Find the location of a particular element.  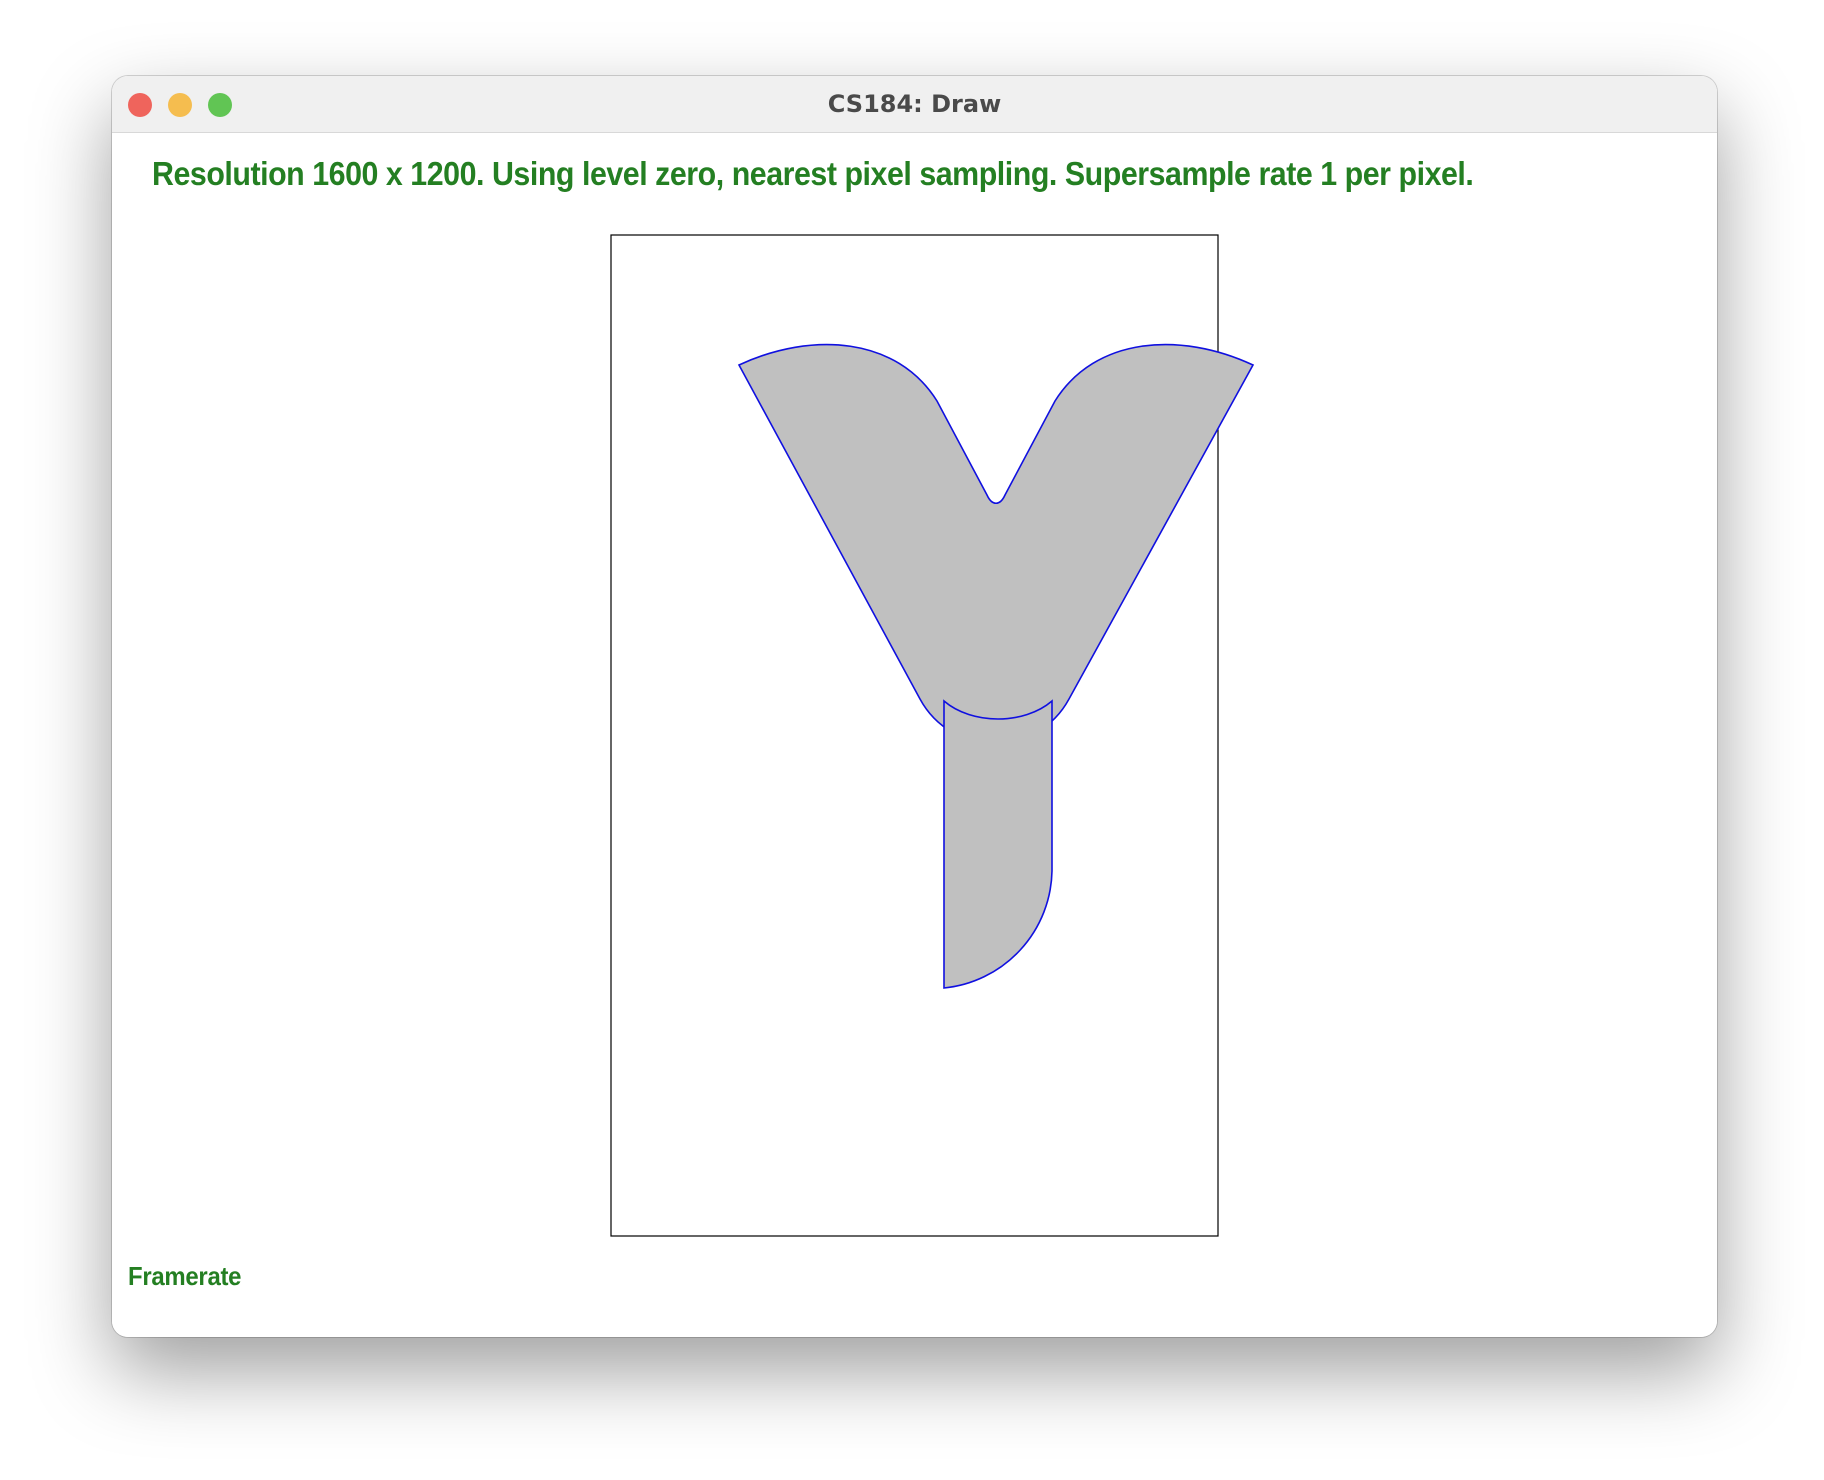

title-bar: CS184: Draw is located at coordinates (914, 104).